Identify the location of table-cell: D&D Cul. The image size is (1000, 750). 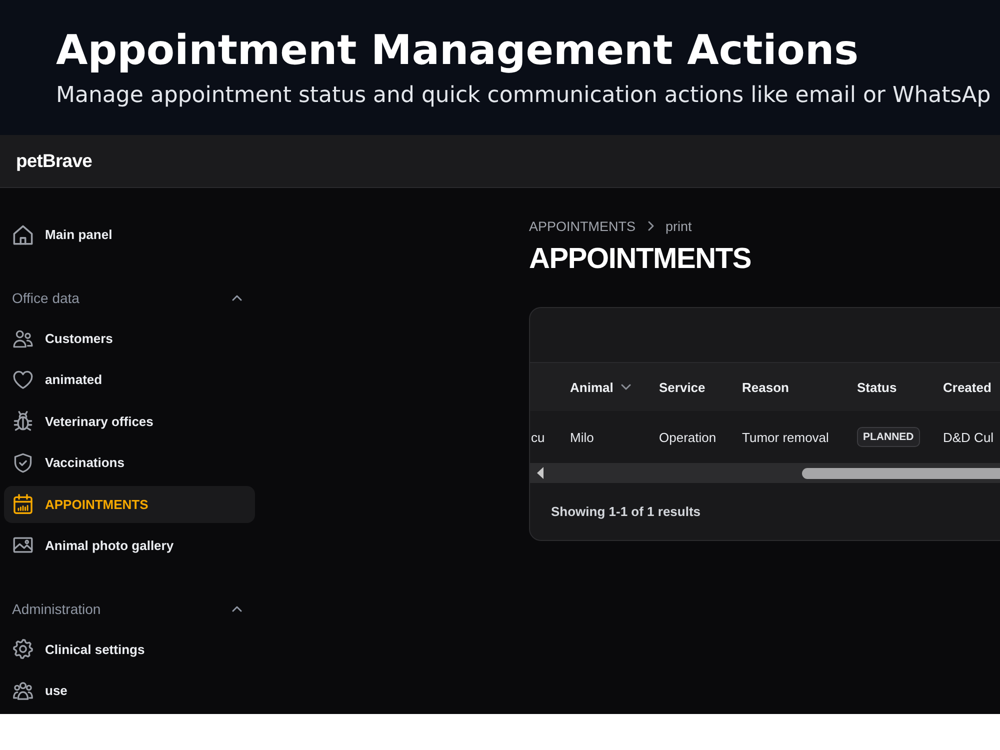
(968, 437).